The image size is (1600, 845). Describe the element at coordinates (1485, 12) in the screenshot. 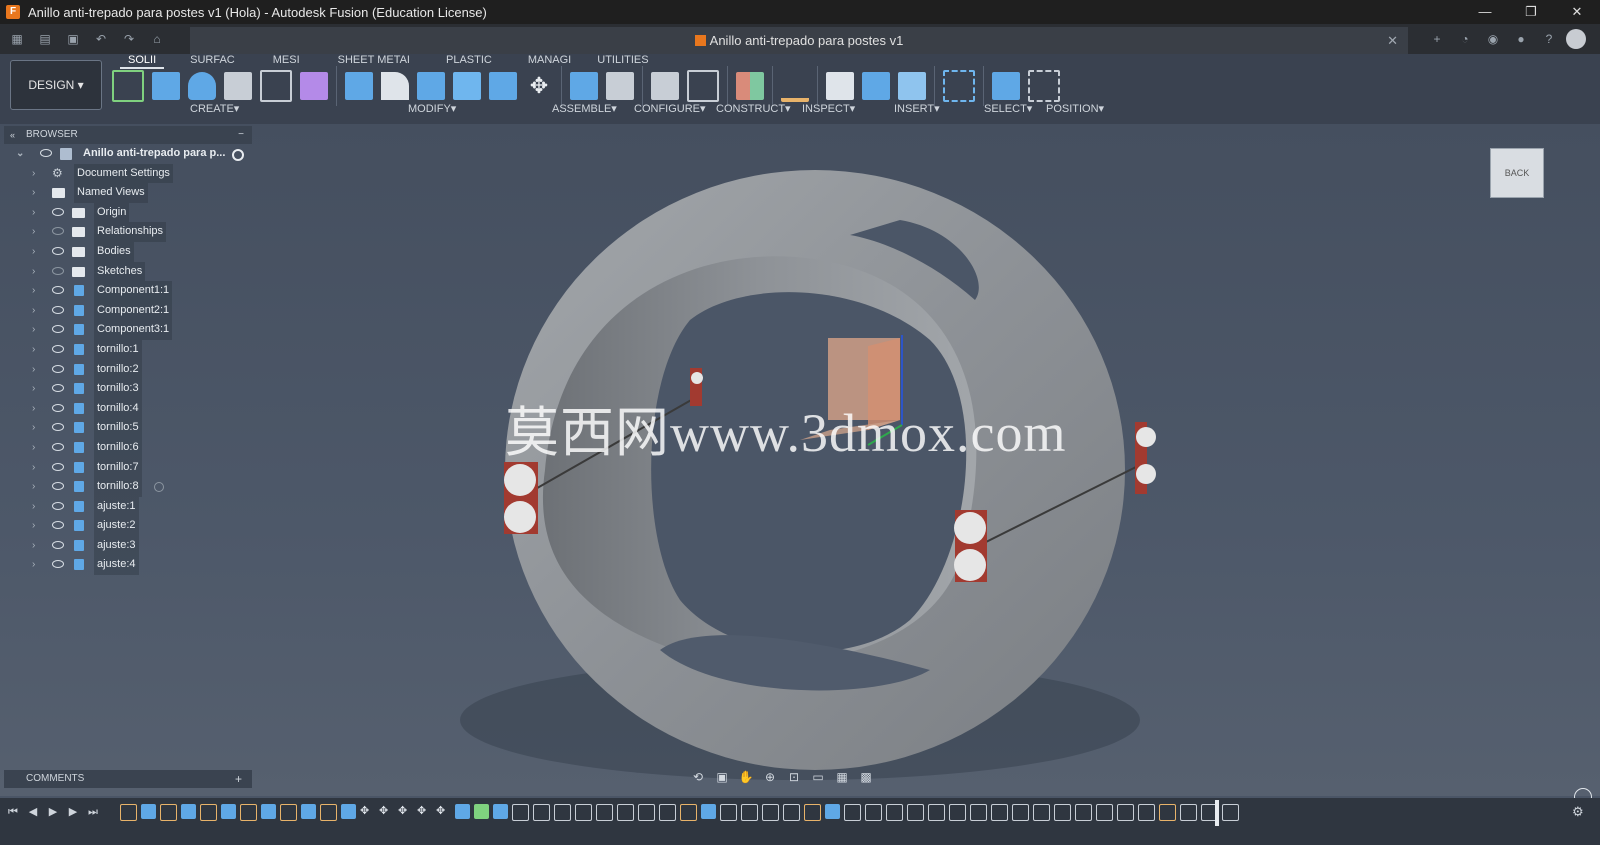

I see `minimize-button: —` at that location.